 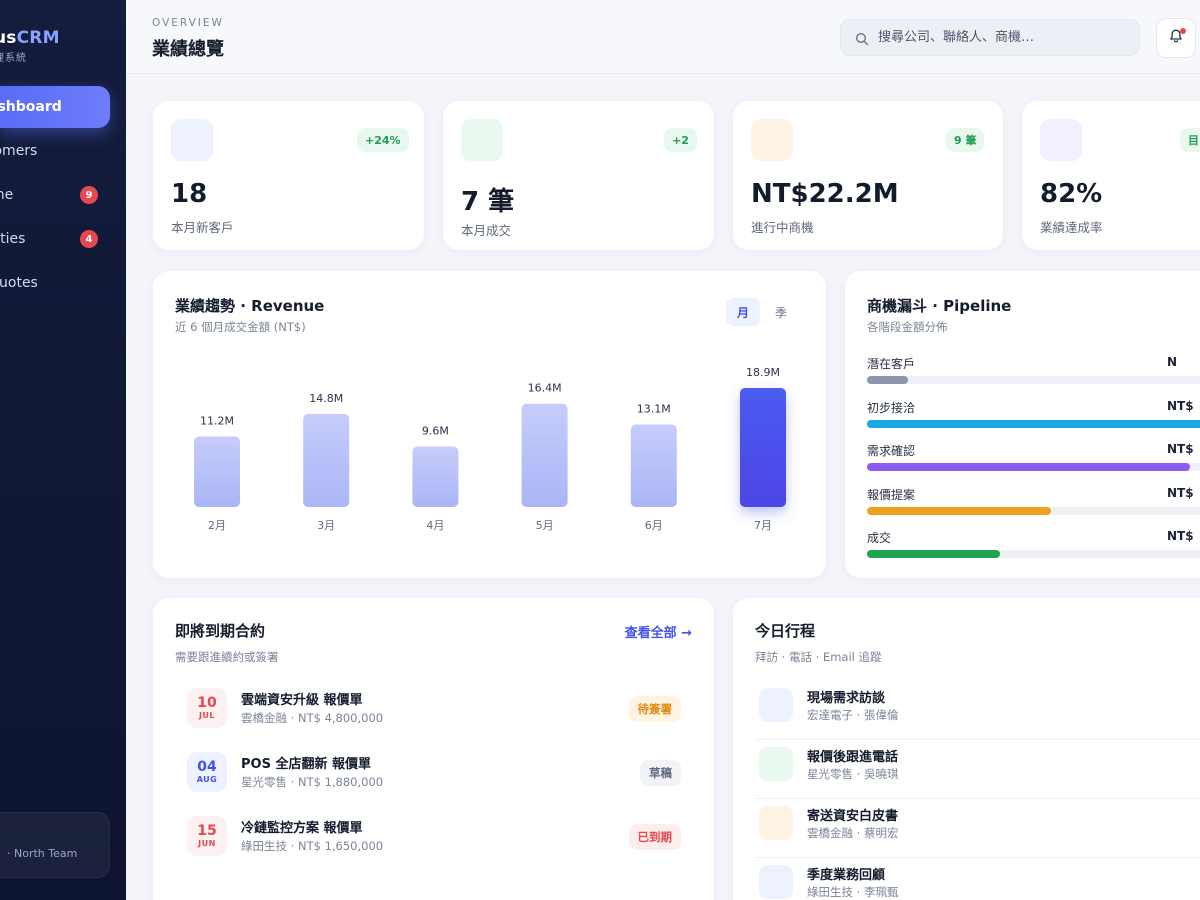 What do you see at coordinates (891, 364) in the screenshot?
I see `pipeline-stage-name: 潛在客戶` at bounding box center [891, 364].